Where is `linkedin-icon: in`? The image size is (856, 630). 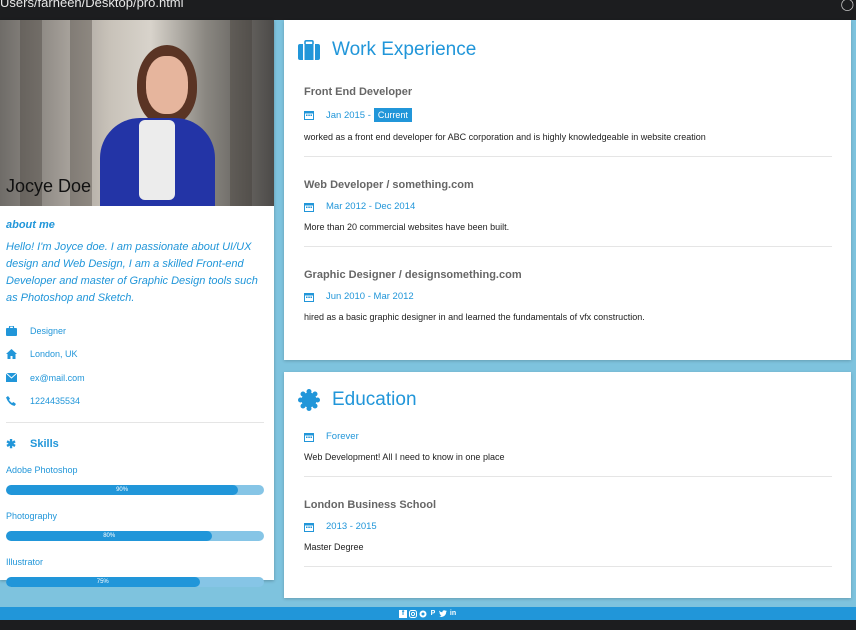
linkedin-icon: in is located at coordinates (453, 614).